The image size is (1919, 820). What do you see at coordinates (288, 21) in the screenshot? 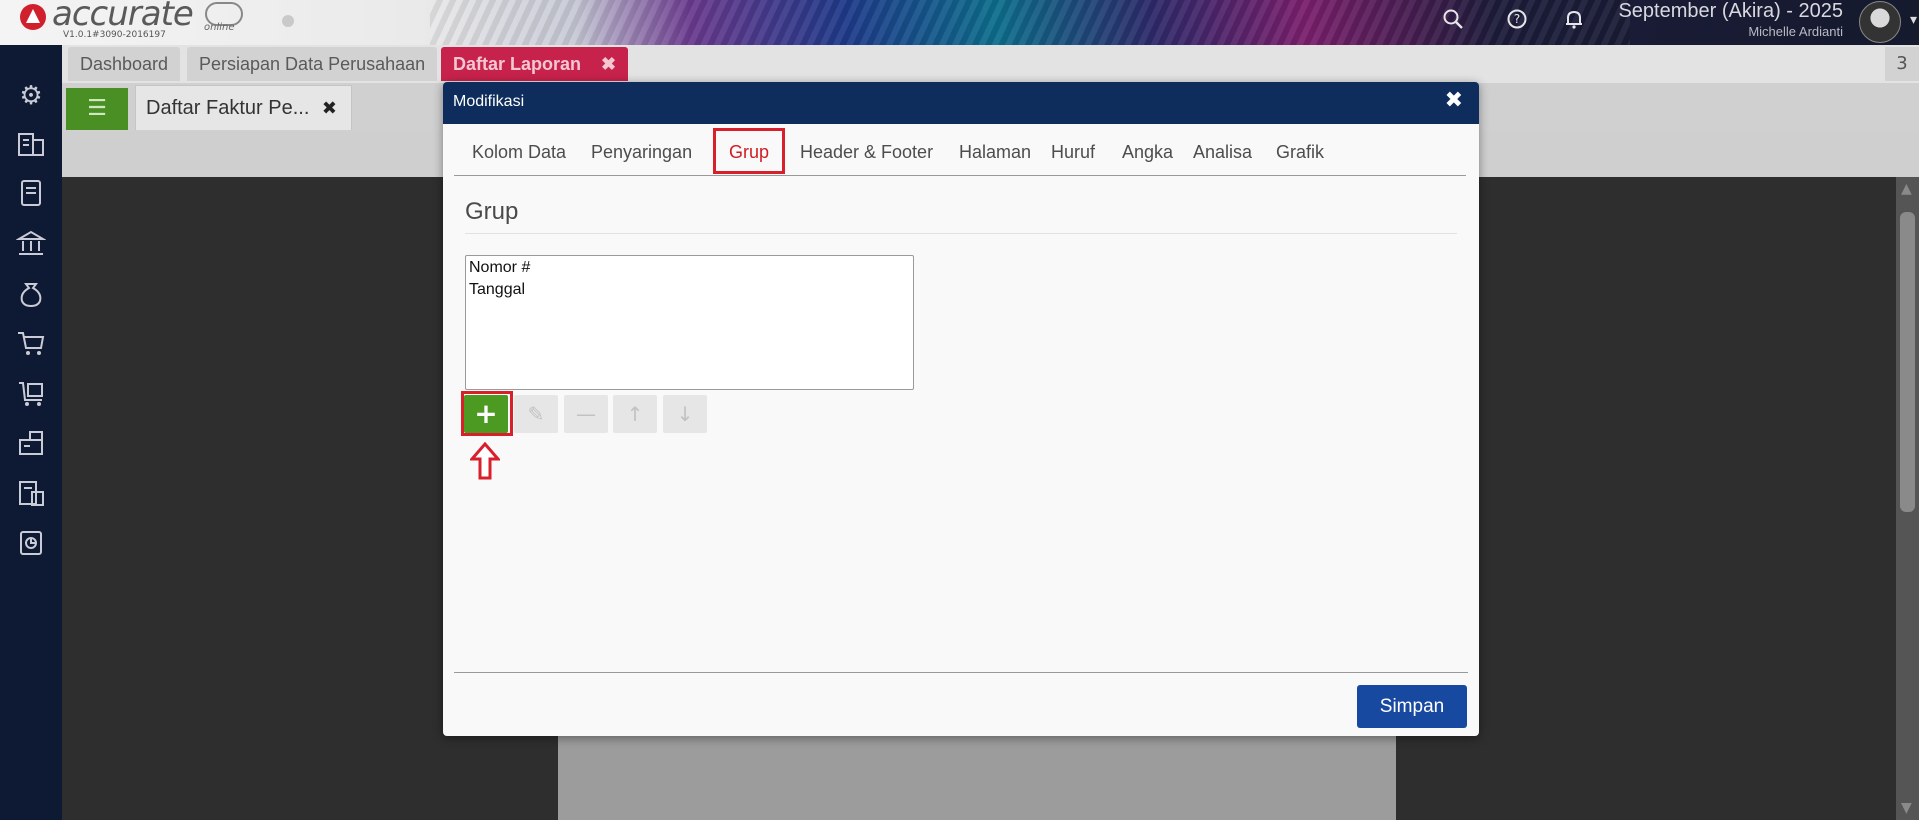
I see `status-dot-icon` at bounding box center [288, 21].